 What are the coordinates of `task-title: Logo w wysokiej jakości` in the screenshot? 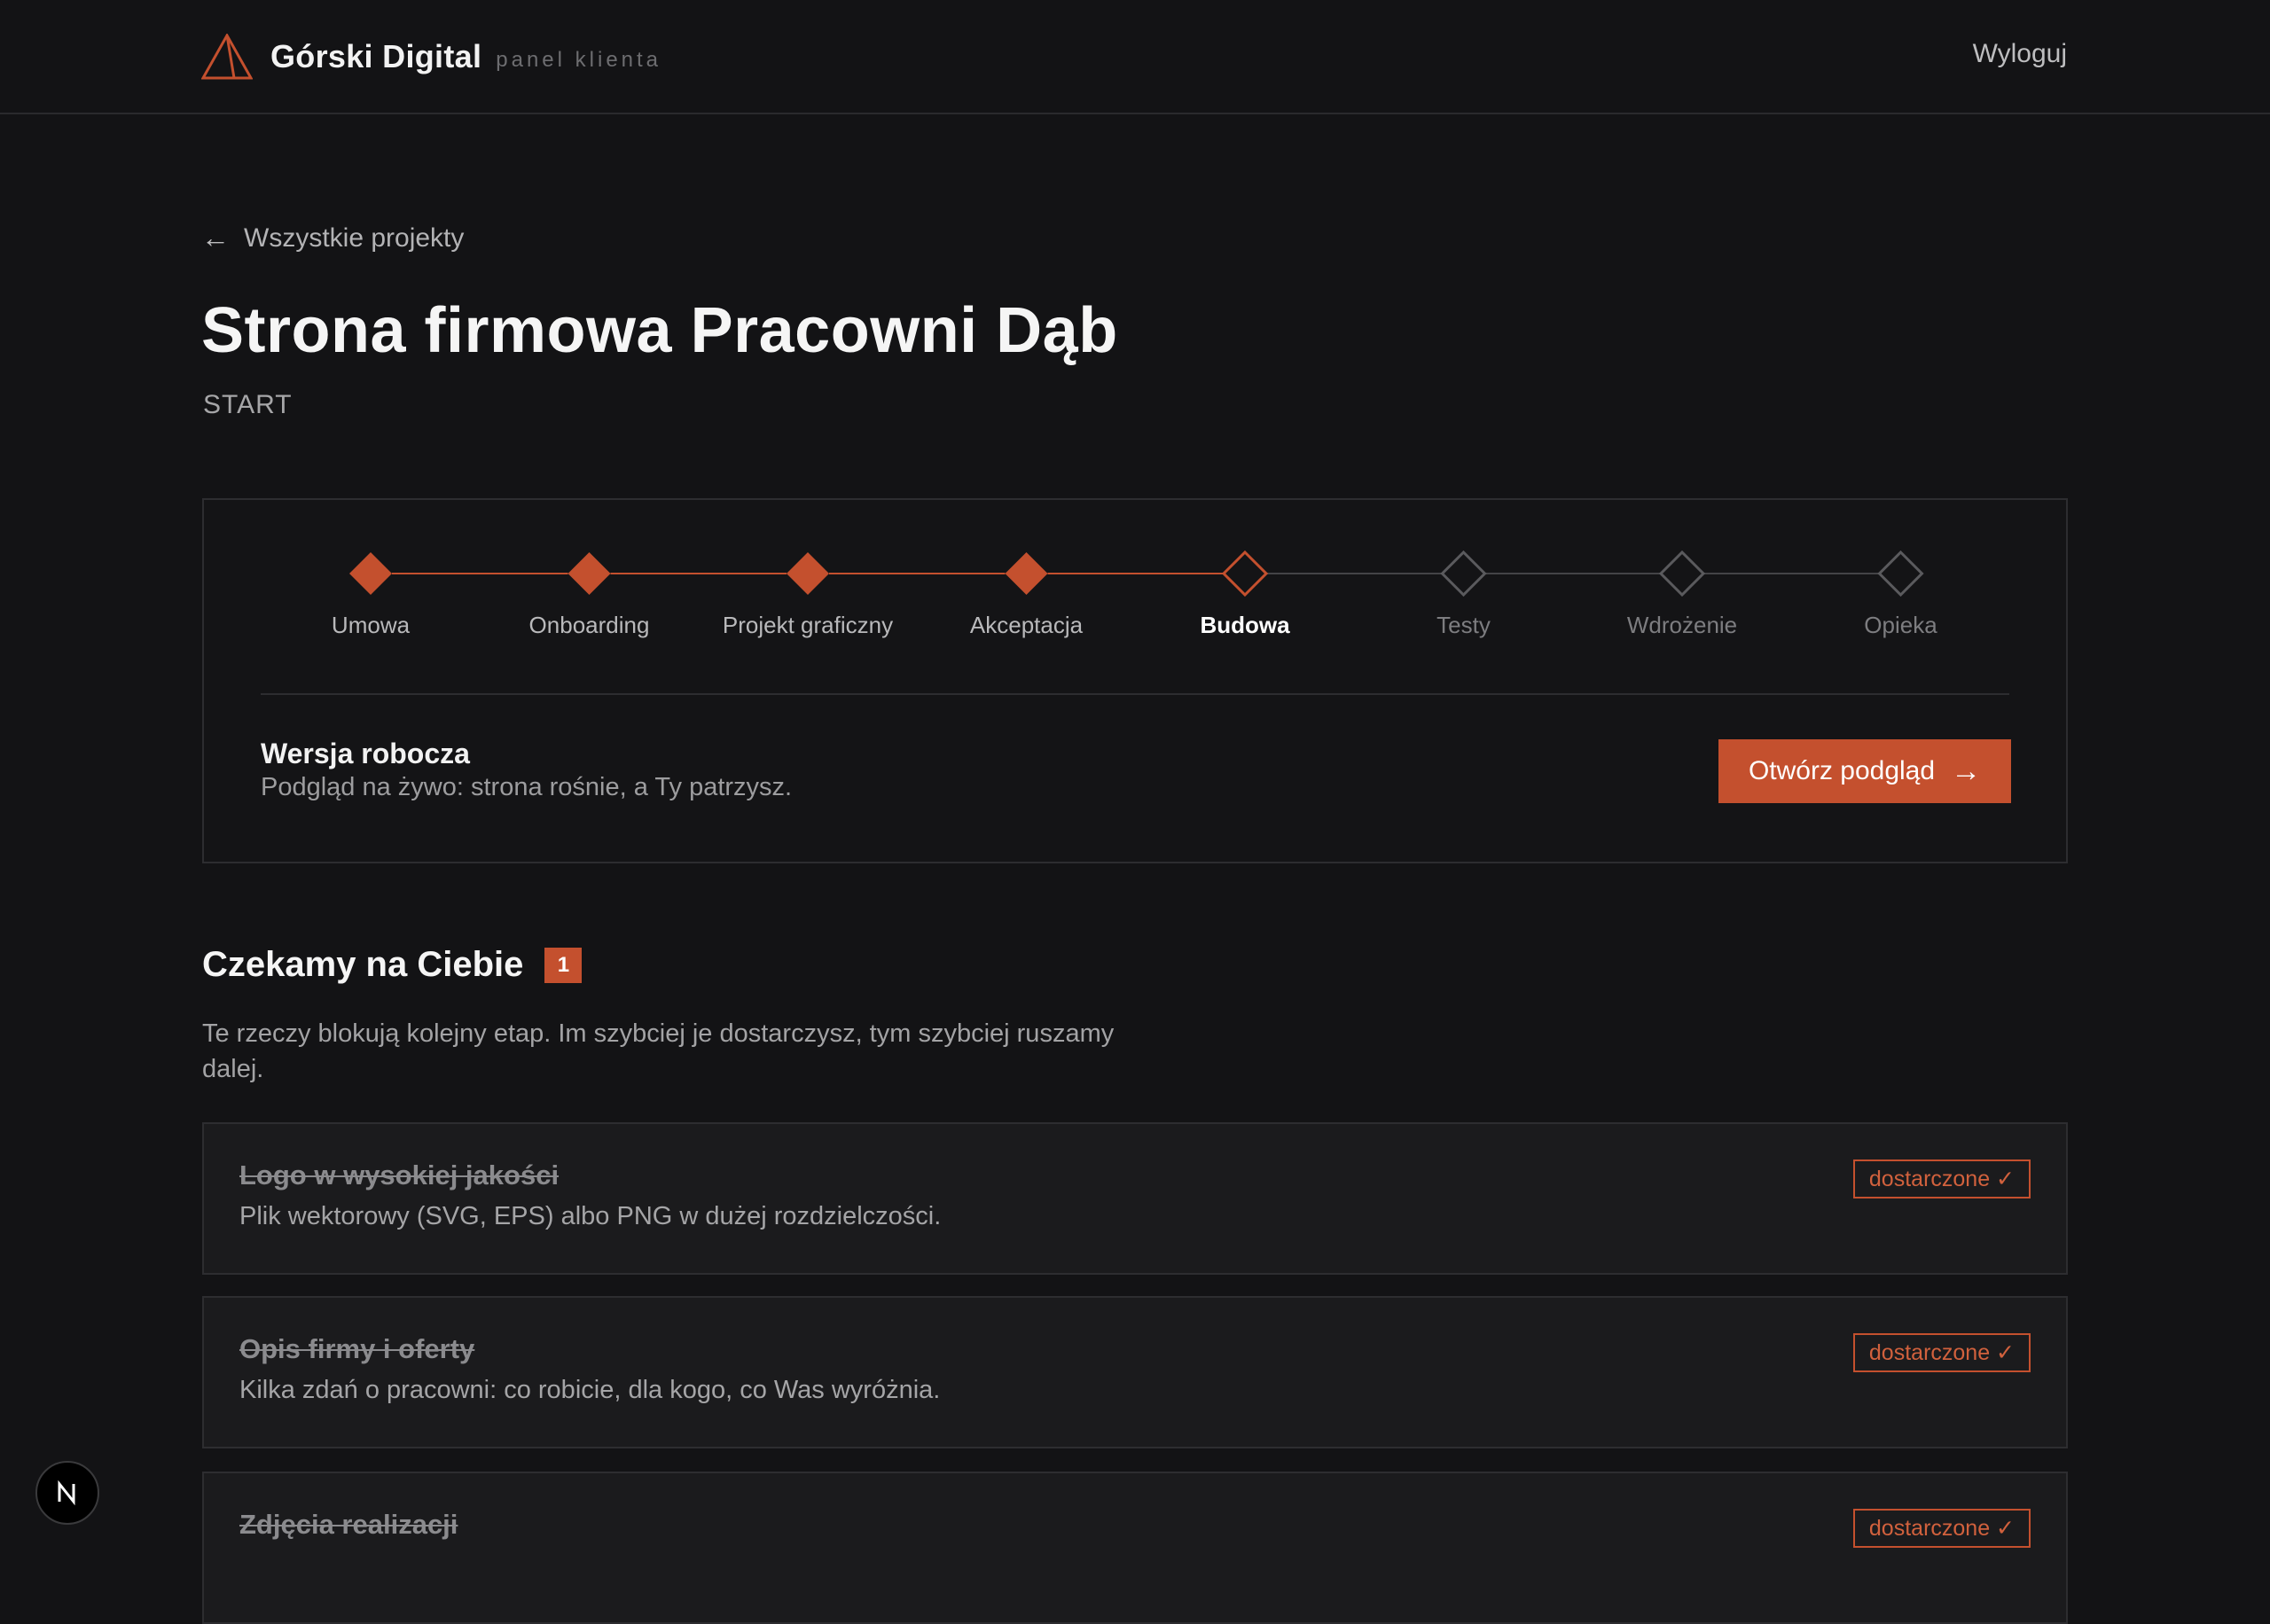 It's located at (400, 1175).